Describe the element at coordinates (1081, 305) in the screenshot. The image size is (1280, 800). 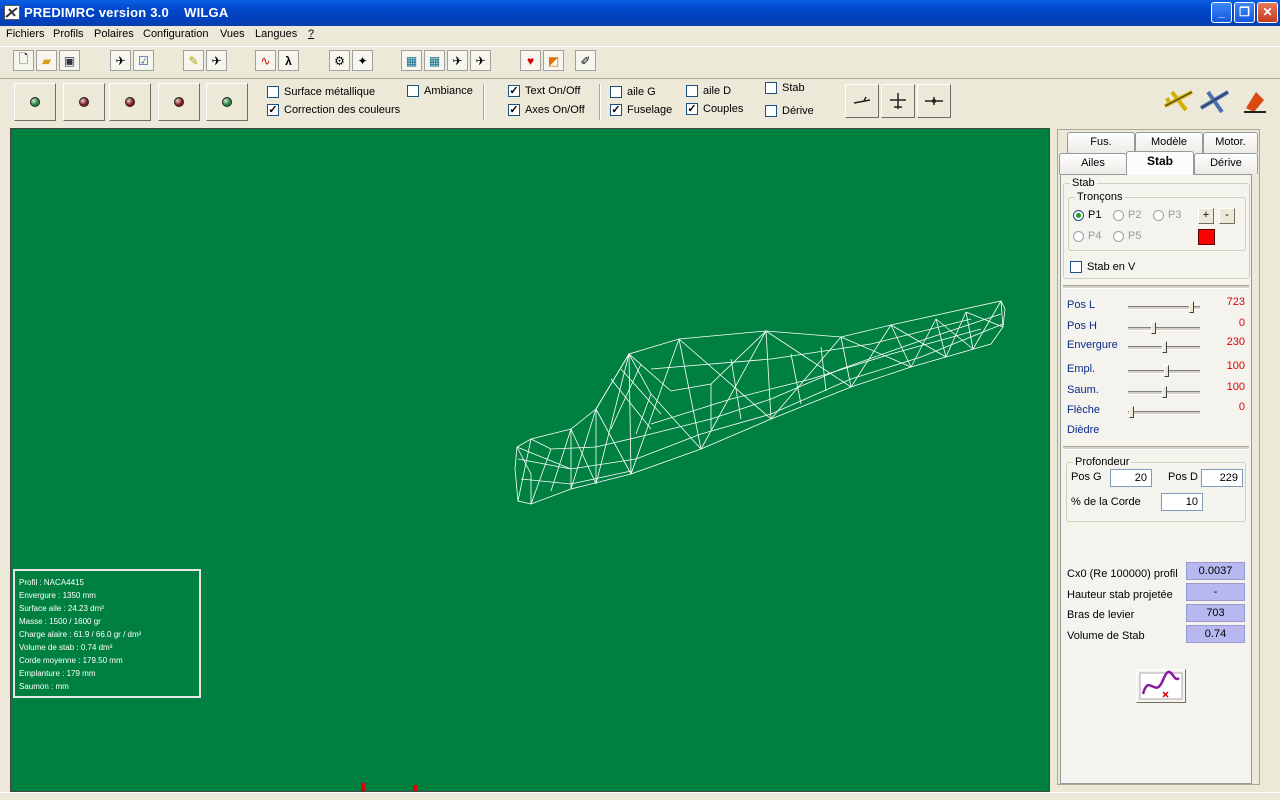
I see `param-label: Pos L` at that location.